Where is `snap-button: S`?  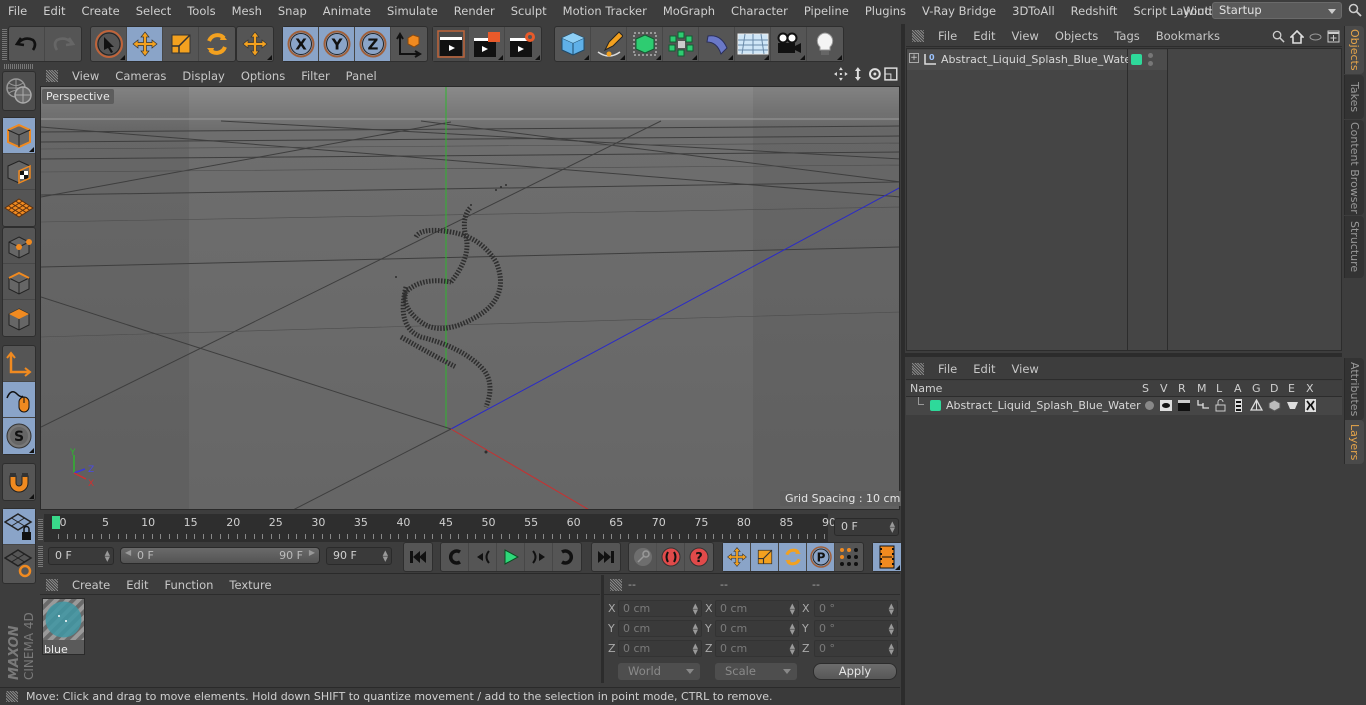
snap-button: S is located at coordinates (19, 436).